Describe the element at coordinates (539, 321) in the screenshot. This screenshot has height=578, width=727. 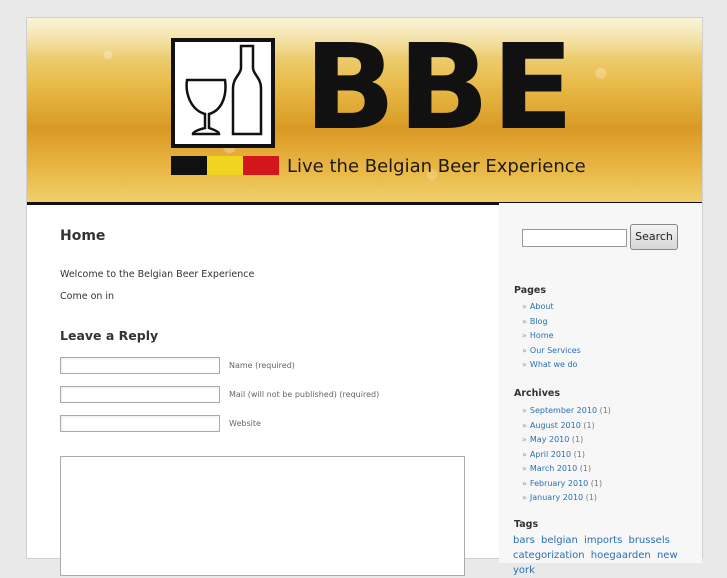
I see `page-link: Blog` at that location.